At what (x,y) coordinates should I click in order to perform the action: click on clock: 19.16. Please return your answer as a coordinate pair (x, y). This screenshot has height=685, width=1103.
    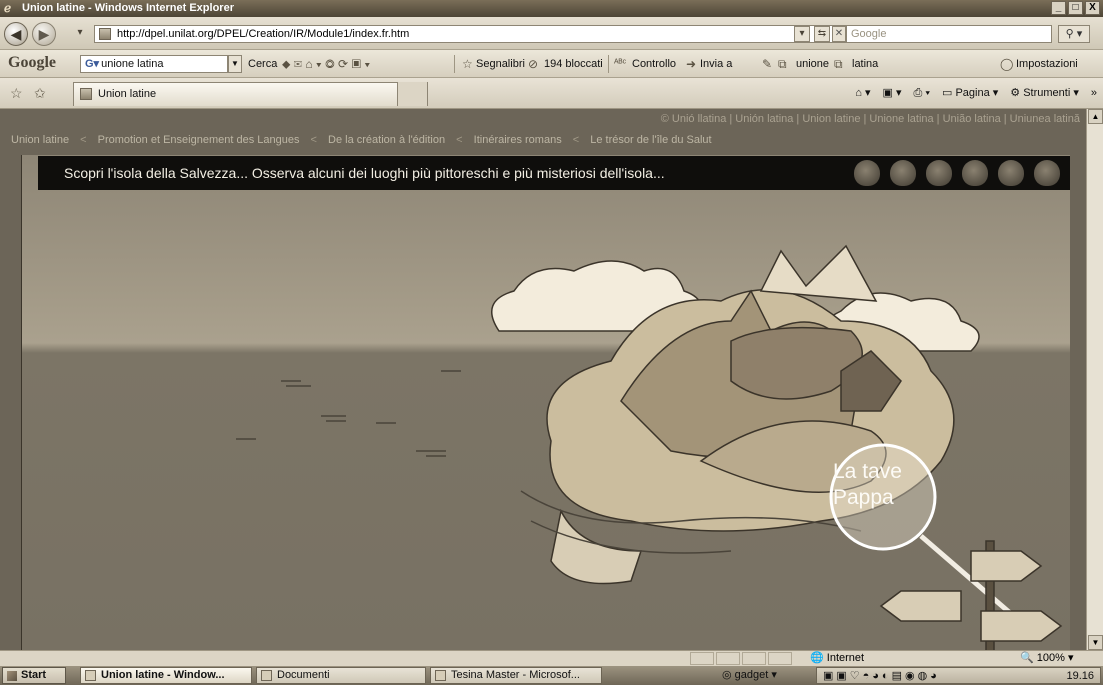
    Looking at the image, I should click on (1080, 676).